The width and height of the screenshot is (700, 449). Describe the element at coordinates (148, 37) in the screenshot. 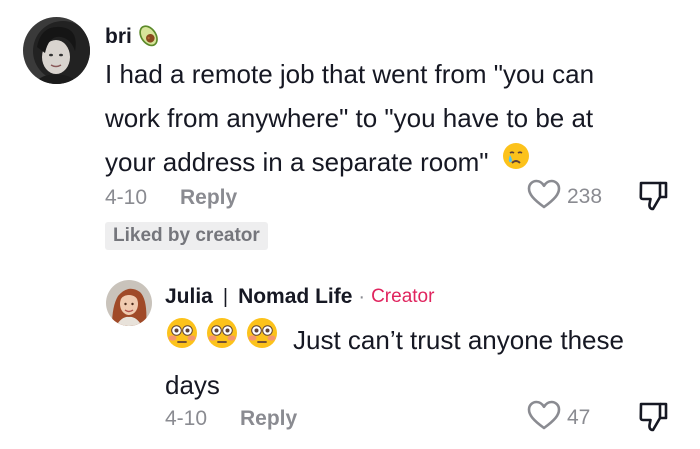

I see `avocado-icon` at that location.